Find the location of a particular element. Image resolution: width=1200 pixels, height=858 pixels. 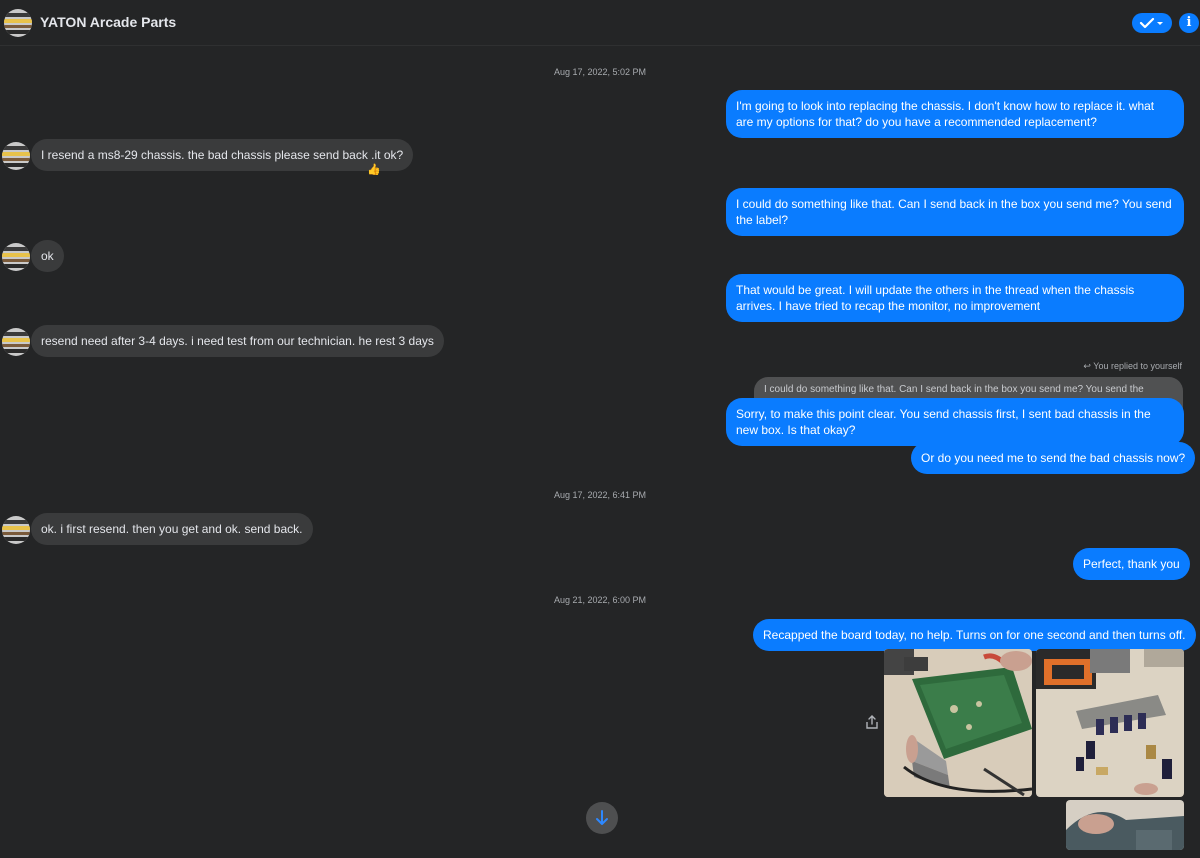

info-icon: i is located at coordinates (1189, 22).